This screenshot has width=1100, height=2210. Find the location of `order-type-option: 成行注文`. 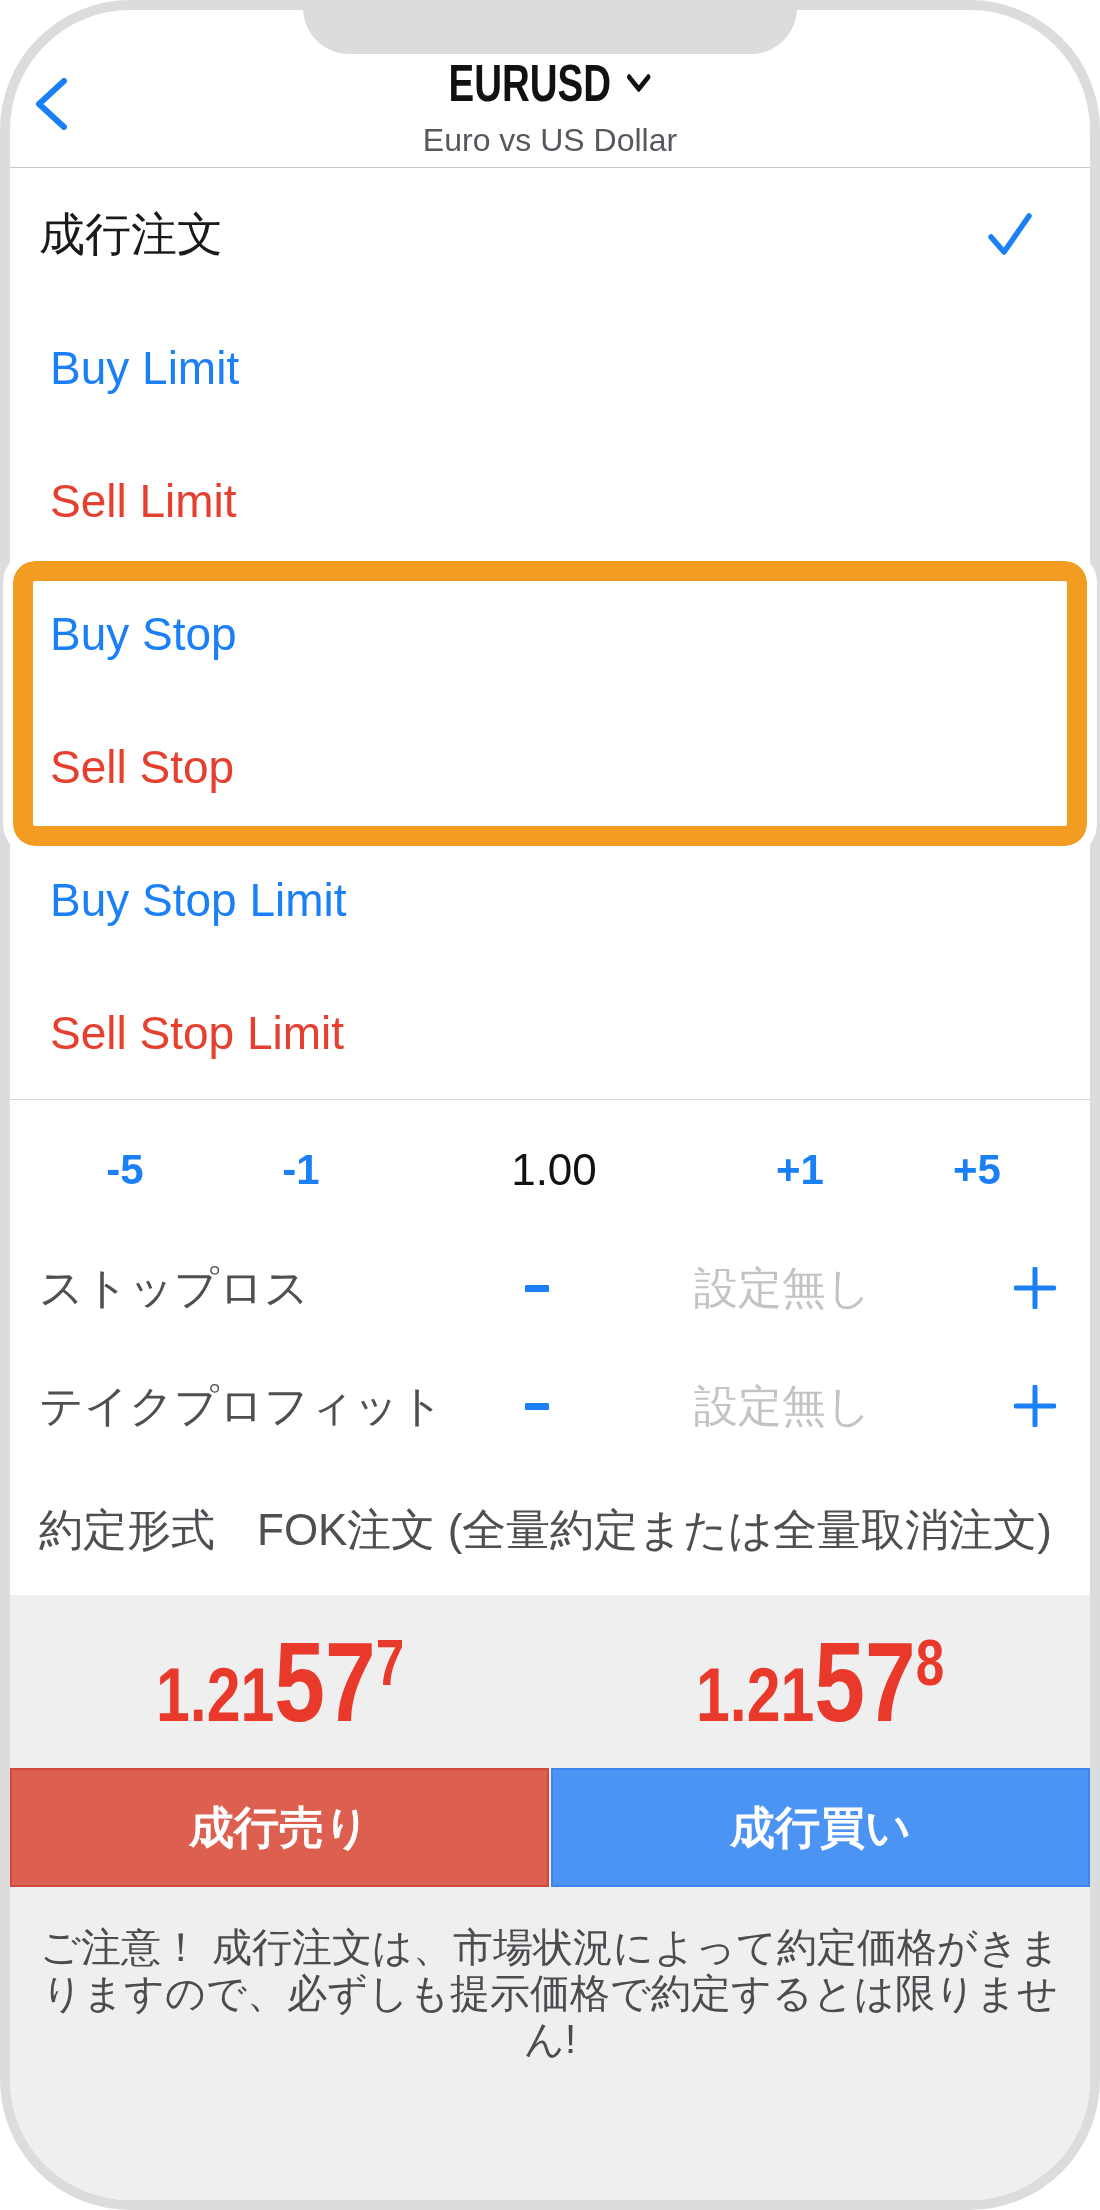

order-type-option: 成行注文 is located at coordinates (550, 234).